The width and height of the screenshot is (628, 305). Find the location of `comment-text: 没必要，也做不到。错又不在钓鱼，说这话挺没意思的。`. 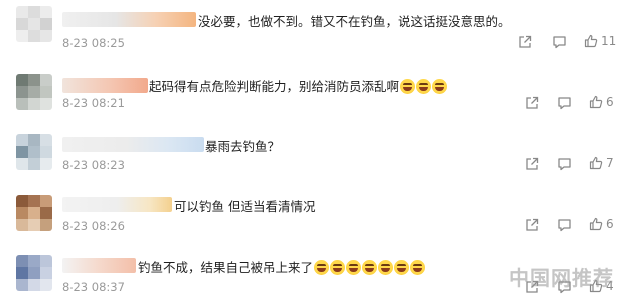

comment-text: 没必要，也做不到。错又不在钓鱼，说这话挺没意思的。 is located at coordinates (354, 21).